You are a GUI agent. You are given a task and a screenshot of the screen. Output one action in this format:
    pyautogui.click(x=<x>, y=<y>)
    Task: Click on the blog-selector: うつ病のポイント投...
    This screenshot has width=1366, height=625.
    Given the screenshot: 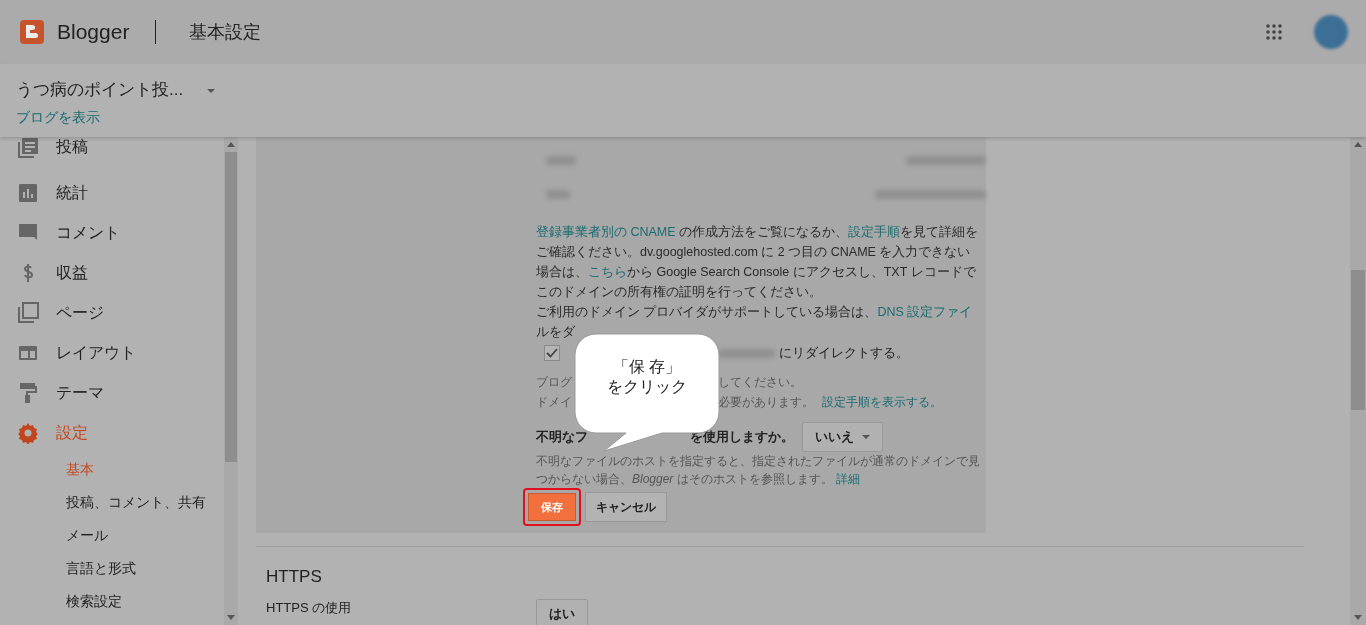 What is the action you would take?
    pyautogui.click(x=100, y=89)
    